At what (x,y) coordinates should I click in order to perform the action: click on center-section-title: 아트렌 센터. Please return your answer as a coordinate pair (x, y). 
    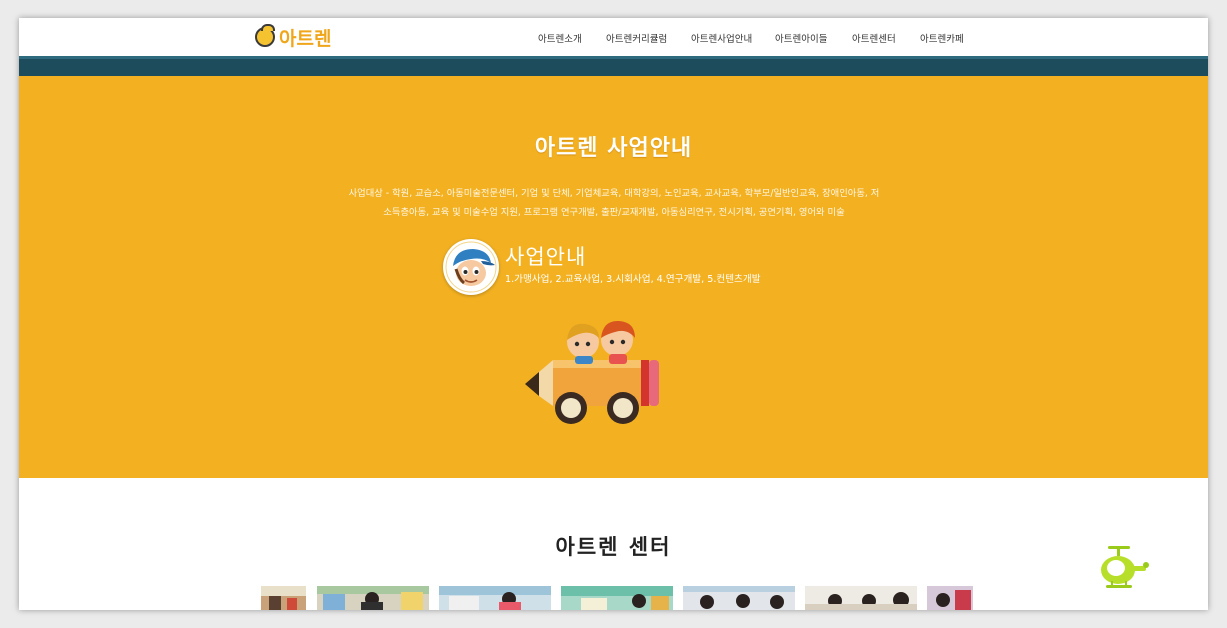
    Looking at the image, I should click on (613, 547).